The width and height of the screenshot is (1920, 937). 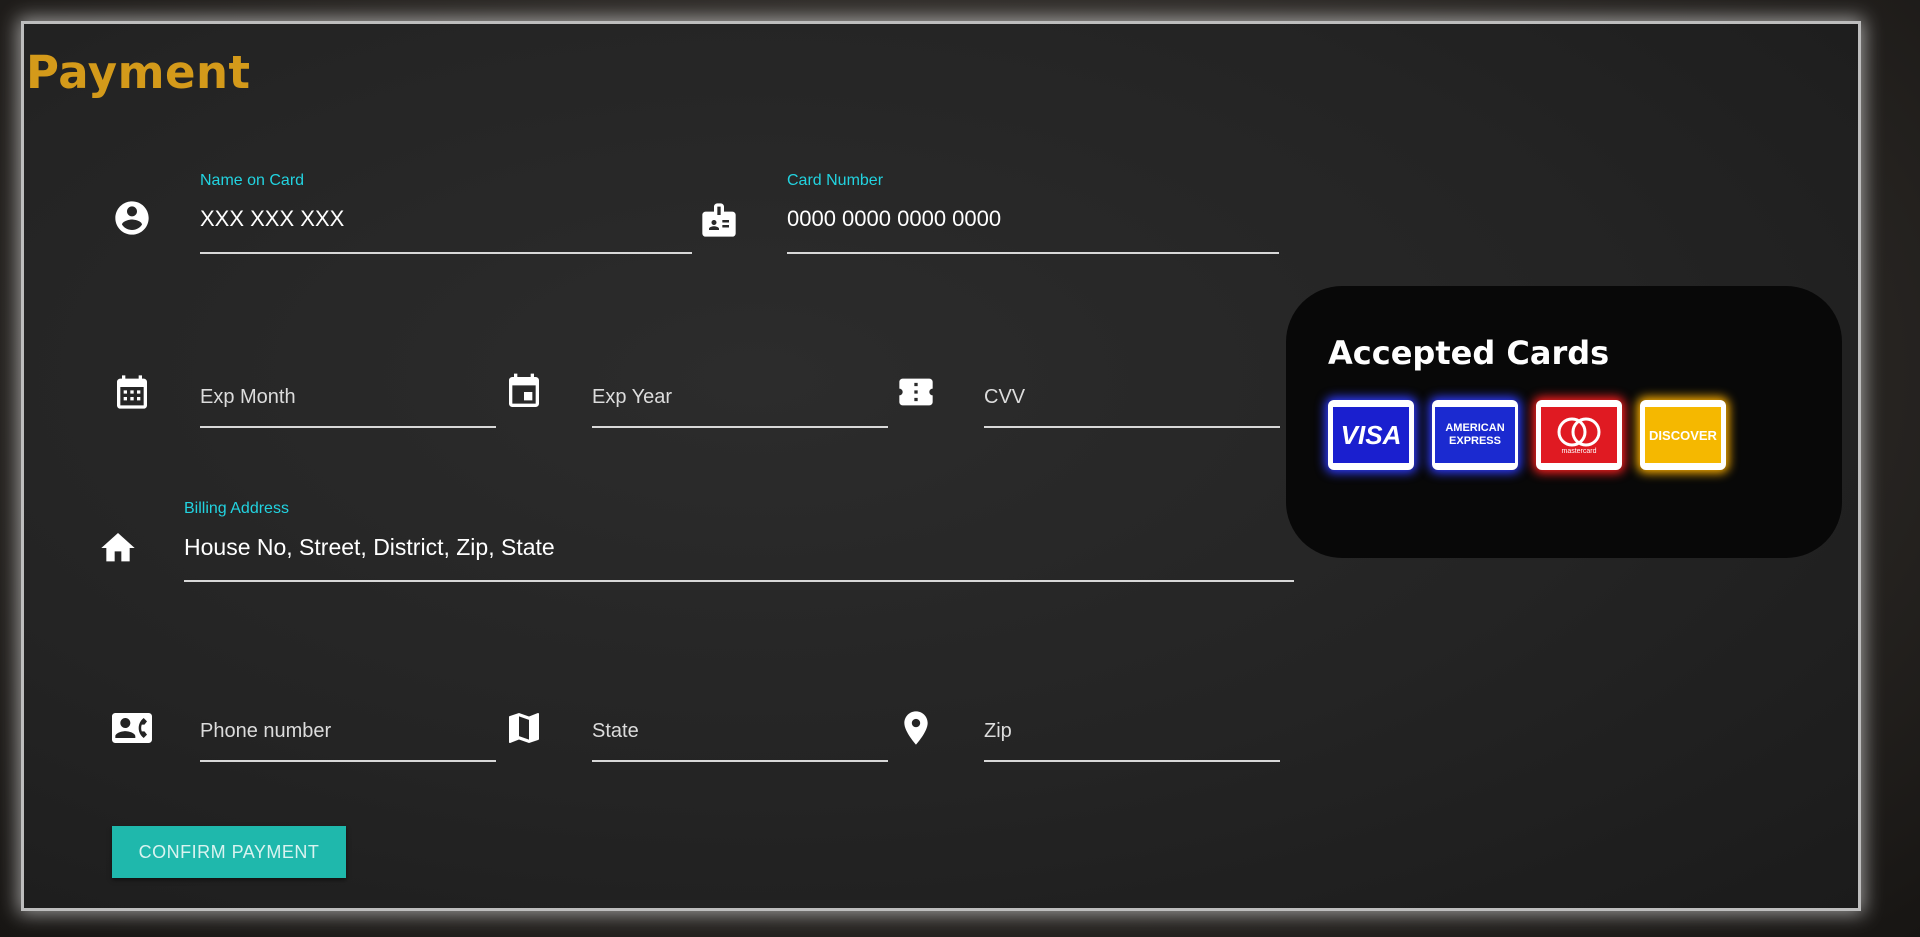 What do you see at coordinates (998, 731) in the screenshot?
I see `zip-input: Zip` at bounding box center [998, 731].